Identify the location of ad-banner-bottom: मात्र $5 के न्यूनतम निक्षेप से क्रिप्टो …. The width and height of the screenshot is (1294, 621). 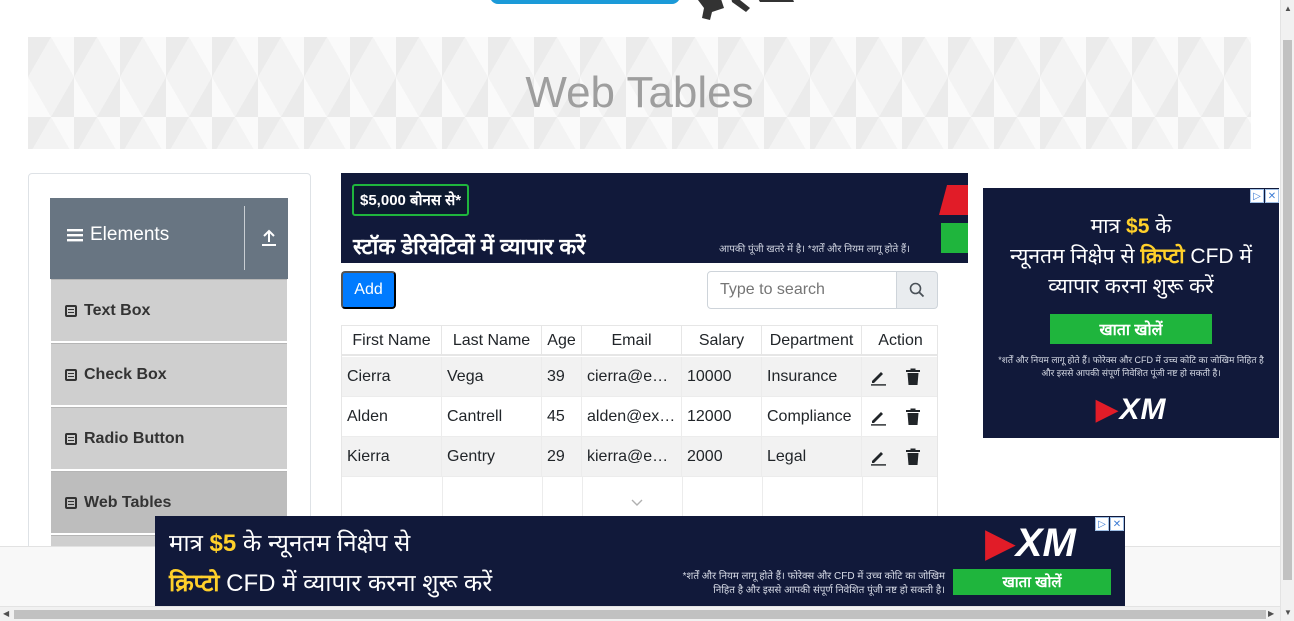
(640, 561).